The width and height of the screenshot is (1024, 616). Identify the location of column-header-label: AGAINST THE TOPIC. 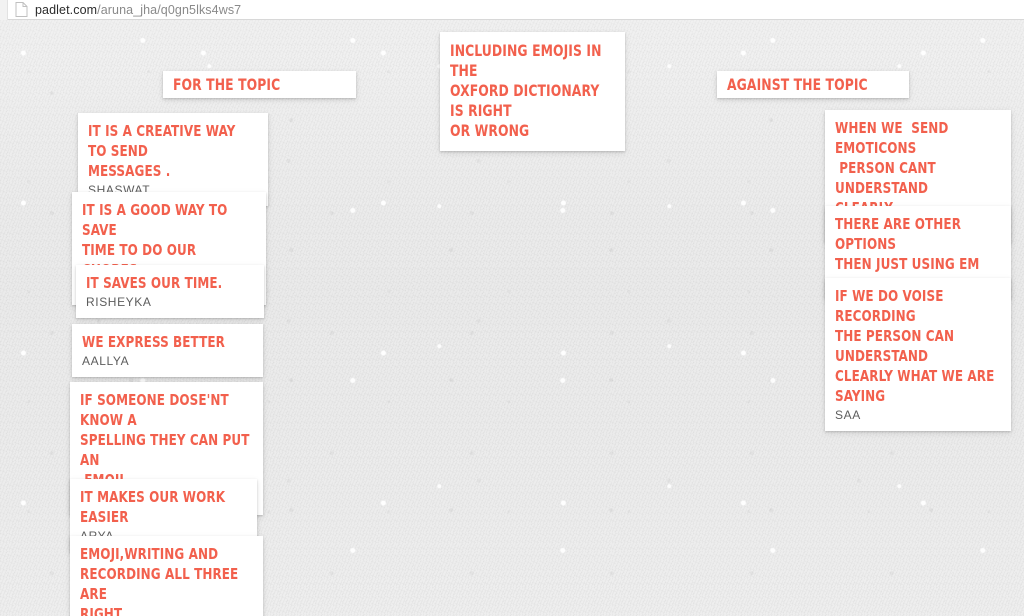
(797, 84).